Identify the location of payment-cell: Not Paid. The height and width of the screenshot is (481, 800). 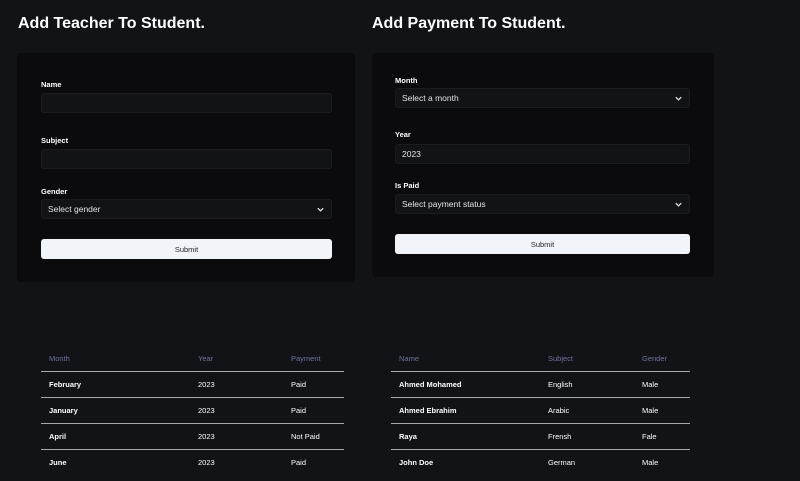
(313, 436).